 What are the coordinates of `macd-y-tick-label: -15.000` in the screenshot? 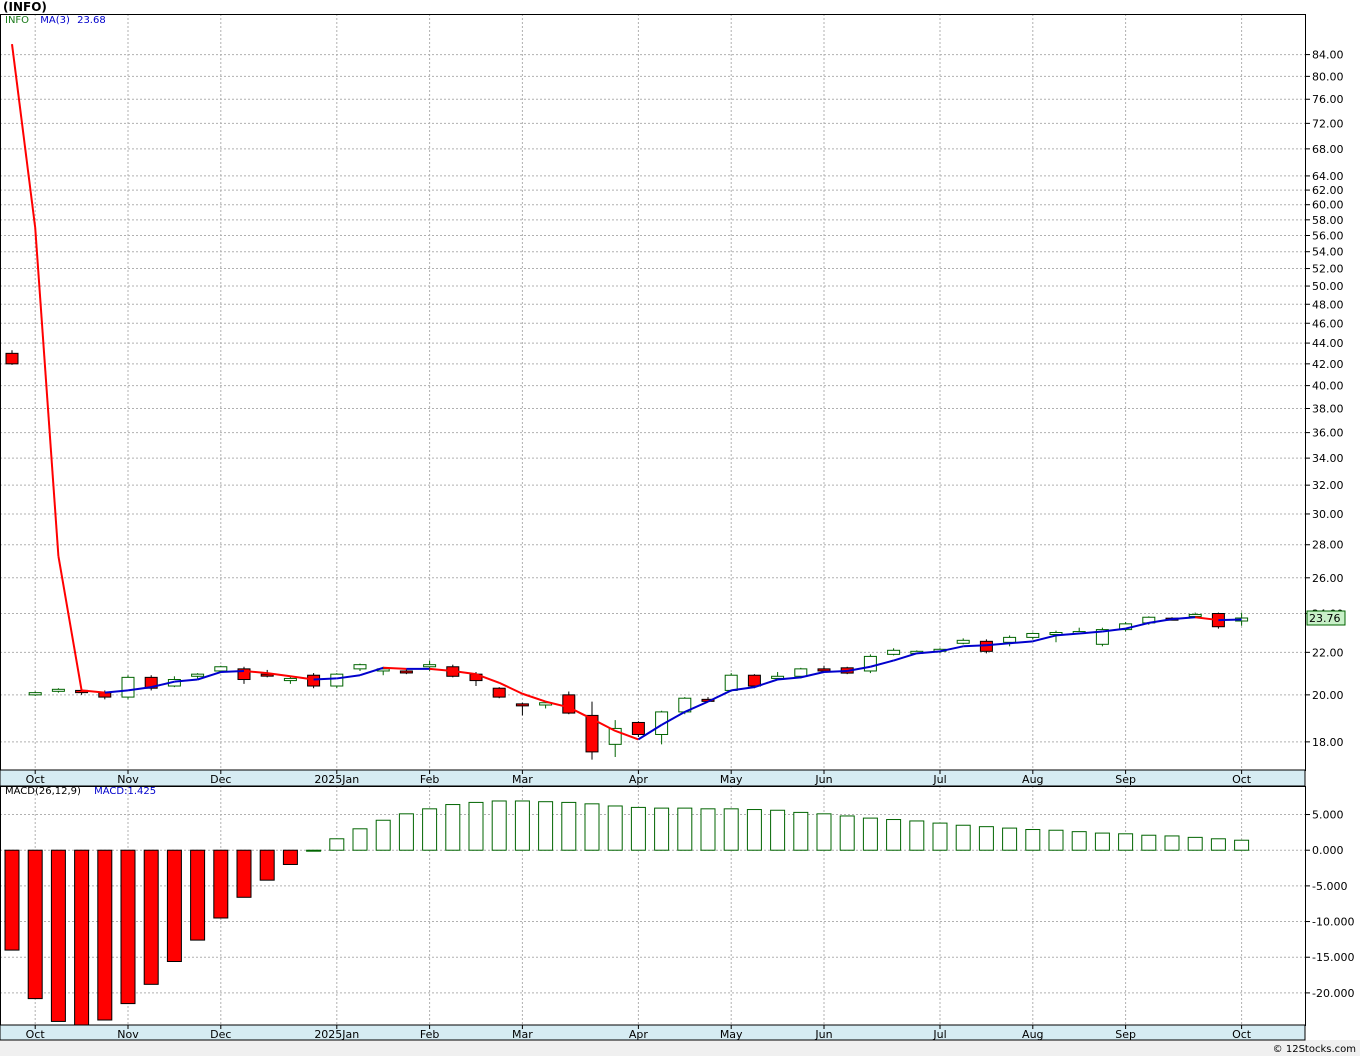 It's located at (1333, 957).